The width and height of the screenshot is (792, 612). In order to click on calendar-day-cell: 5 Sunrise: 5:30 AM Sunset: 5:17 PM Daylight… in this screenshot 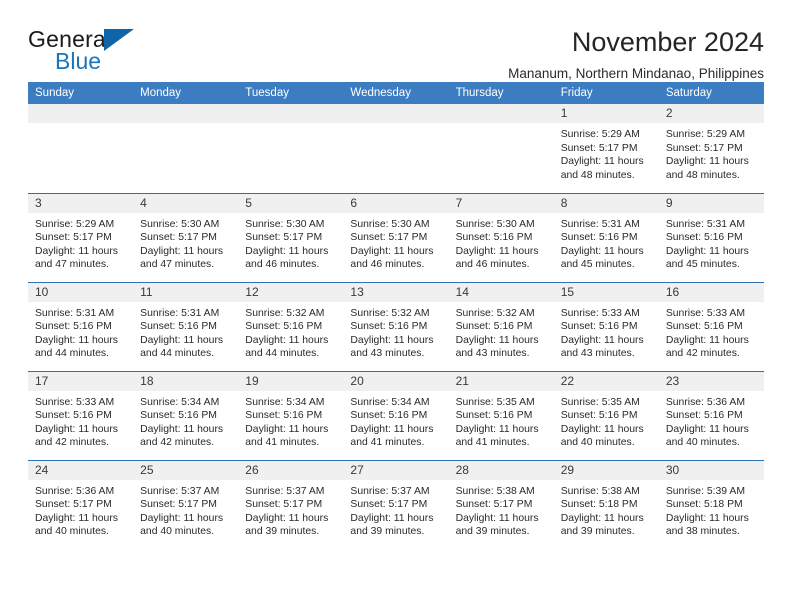, I will do `click(291, 237)`.